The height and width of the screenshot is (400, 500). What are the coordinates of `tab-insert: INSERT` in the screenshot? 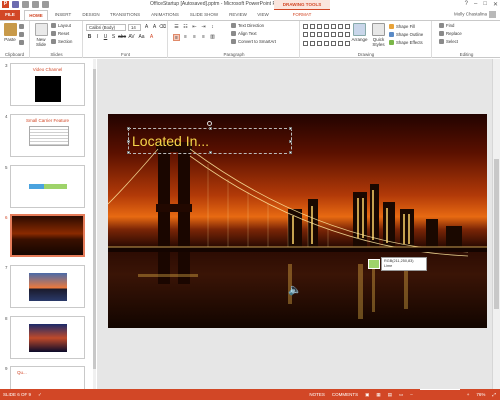 It's located at (63, 15).